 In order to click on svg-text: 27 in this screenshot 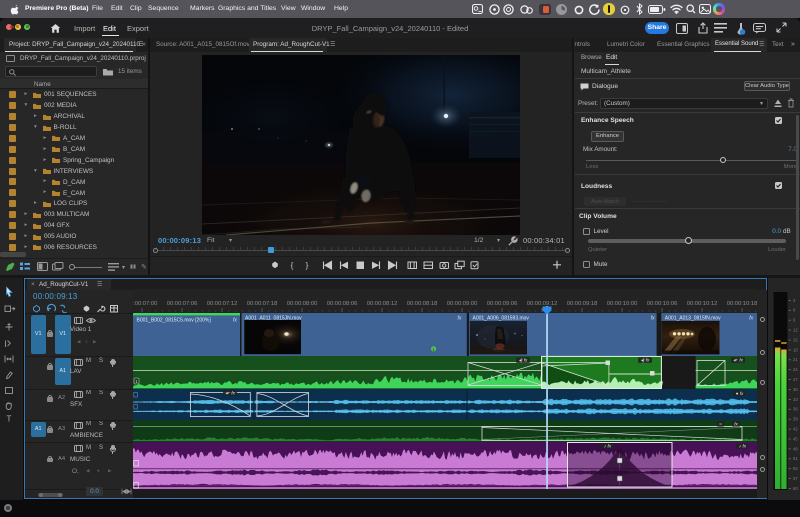, I will do `click(795, 379)`.